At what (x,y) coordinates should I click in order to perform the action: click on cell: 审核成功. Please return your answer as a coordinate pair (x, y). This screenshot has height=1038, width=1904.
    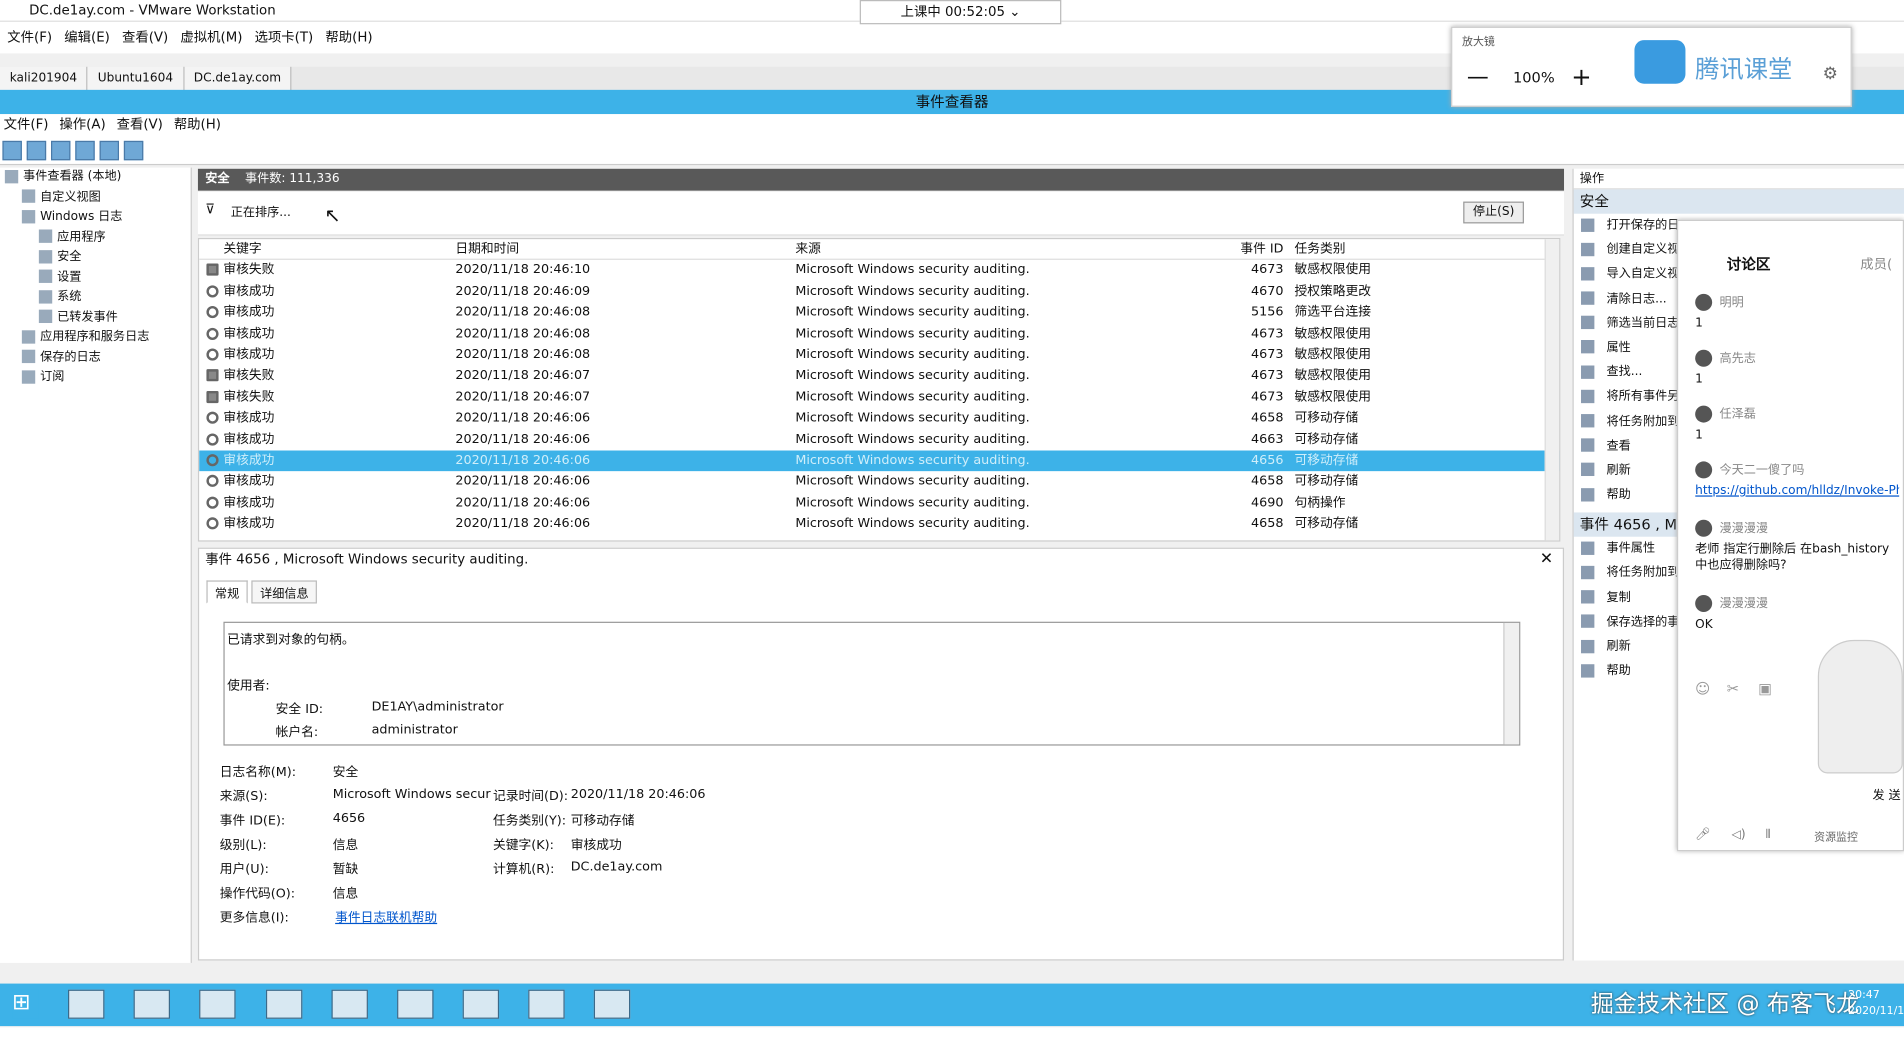
    Looking at the image, I should click on (249, 502).